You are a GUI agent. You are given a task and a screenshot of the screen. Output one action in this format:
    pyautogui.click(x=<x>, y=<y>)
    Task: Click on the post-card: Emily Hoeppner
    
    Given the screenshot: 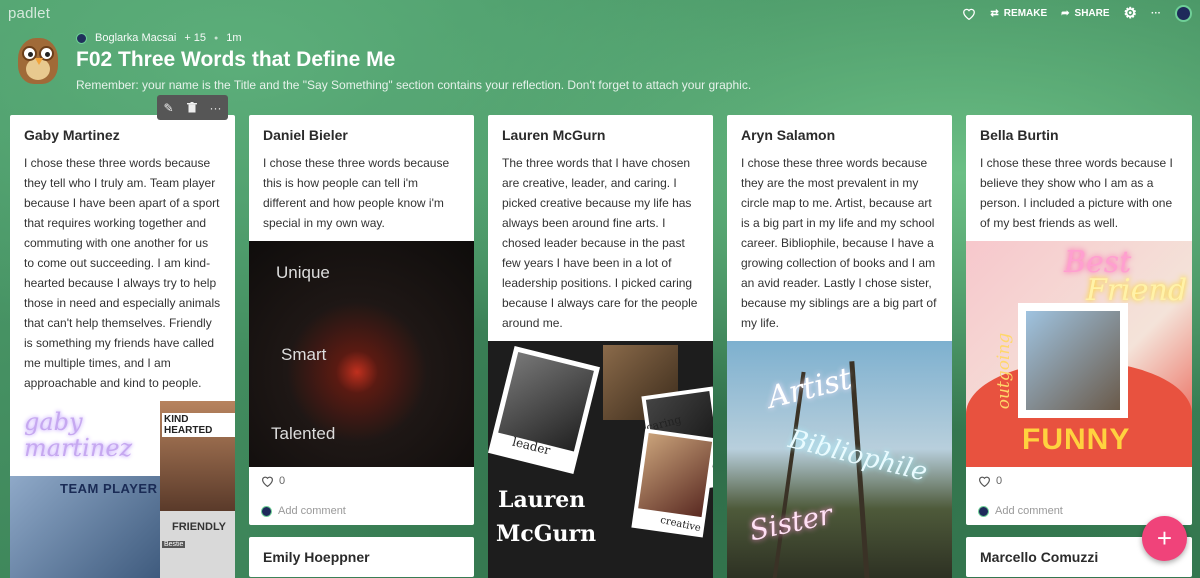 What is the action you would take?
    pyautogui.click(x=361, y=557)
    